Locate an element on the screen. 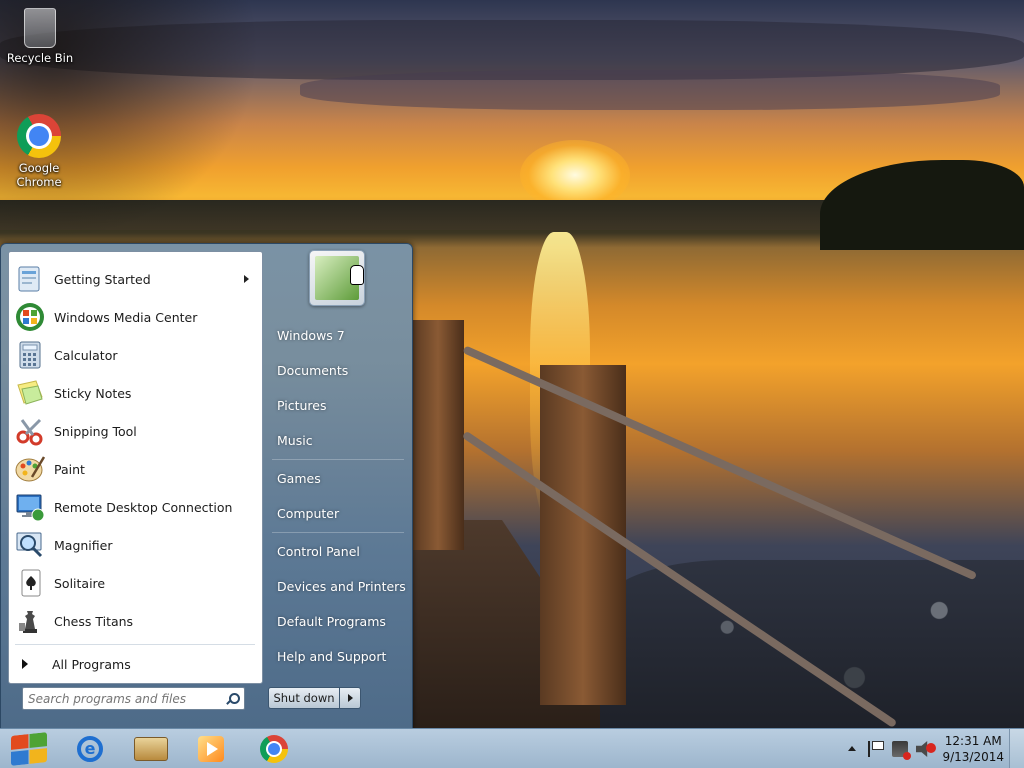 Image resolution: width=1024 pixels, height=768 pixels. getting-started-icon is located at coordinates (29, 279).